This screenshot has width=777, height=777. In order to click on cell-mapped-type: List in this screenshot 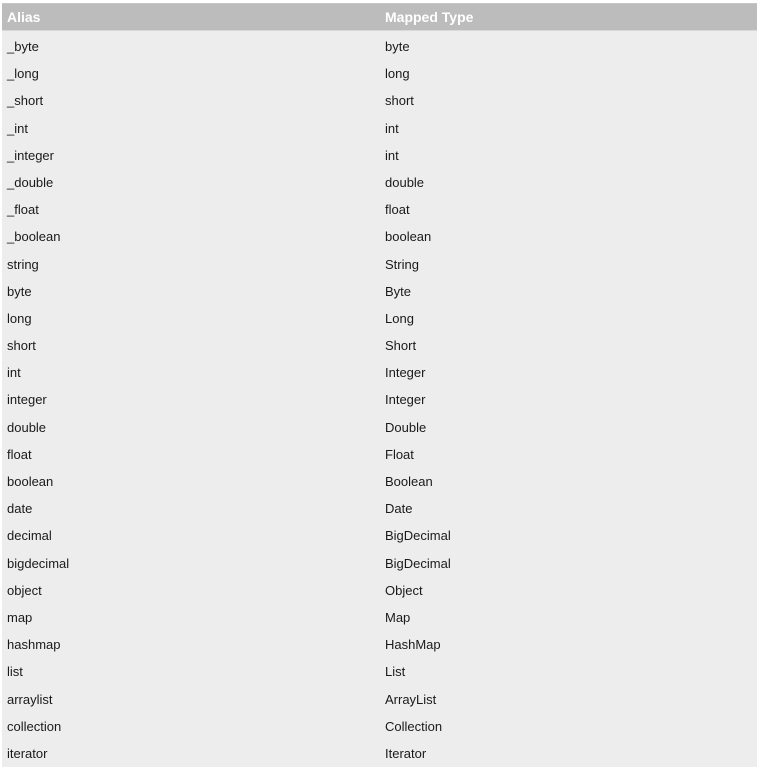, I will do `click(395, 672)`.